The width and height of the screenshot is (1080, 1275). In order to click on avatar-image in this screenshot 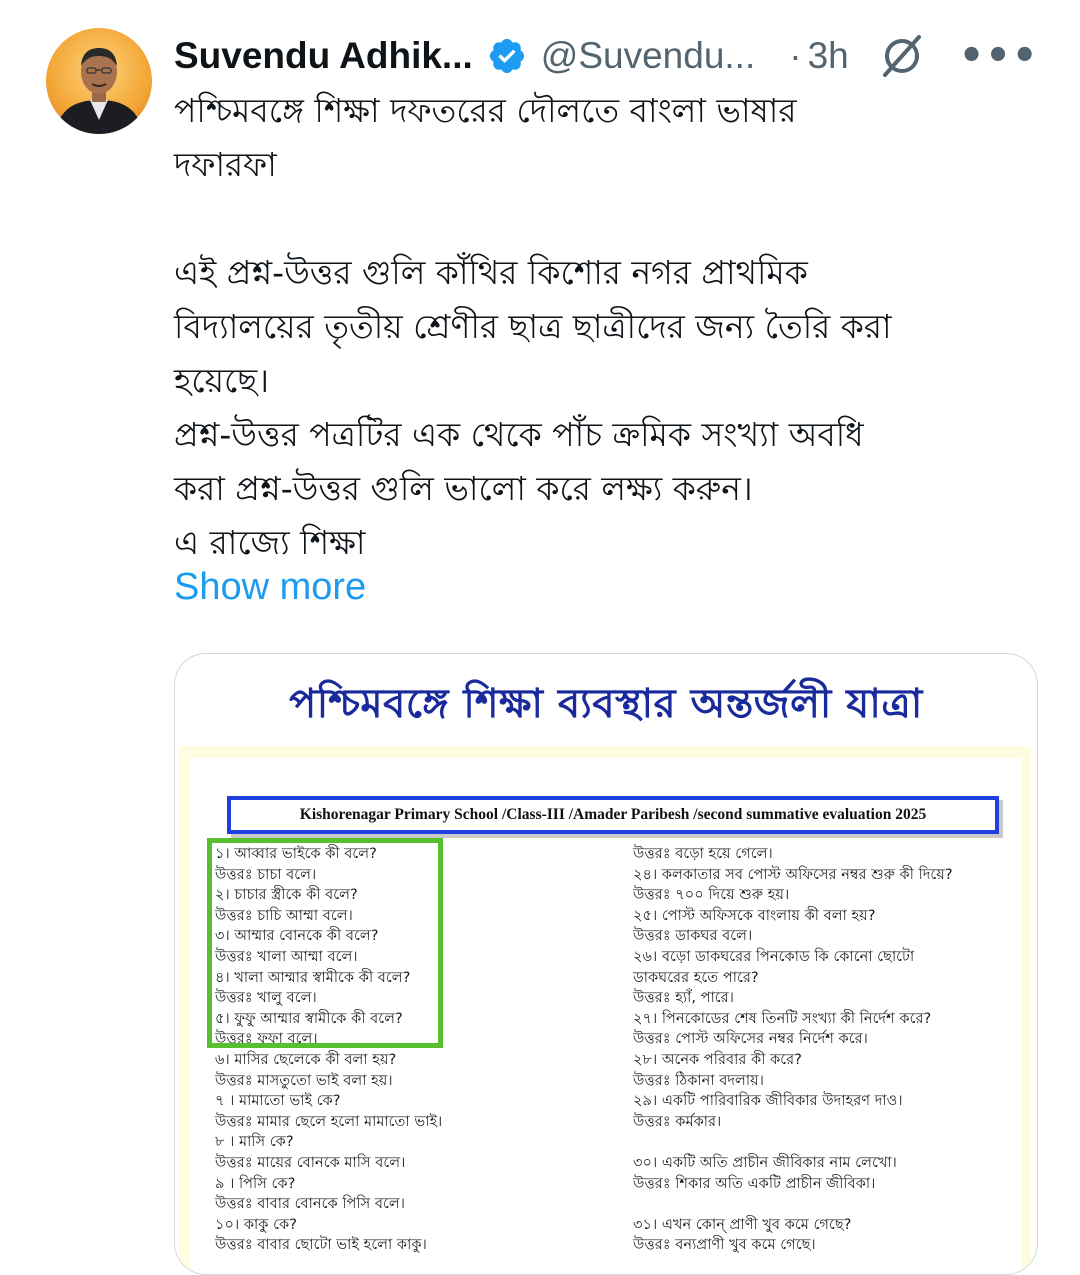, I will do `click(99, 81)`.